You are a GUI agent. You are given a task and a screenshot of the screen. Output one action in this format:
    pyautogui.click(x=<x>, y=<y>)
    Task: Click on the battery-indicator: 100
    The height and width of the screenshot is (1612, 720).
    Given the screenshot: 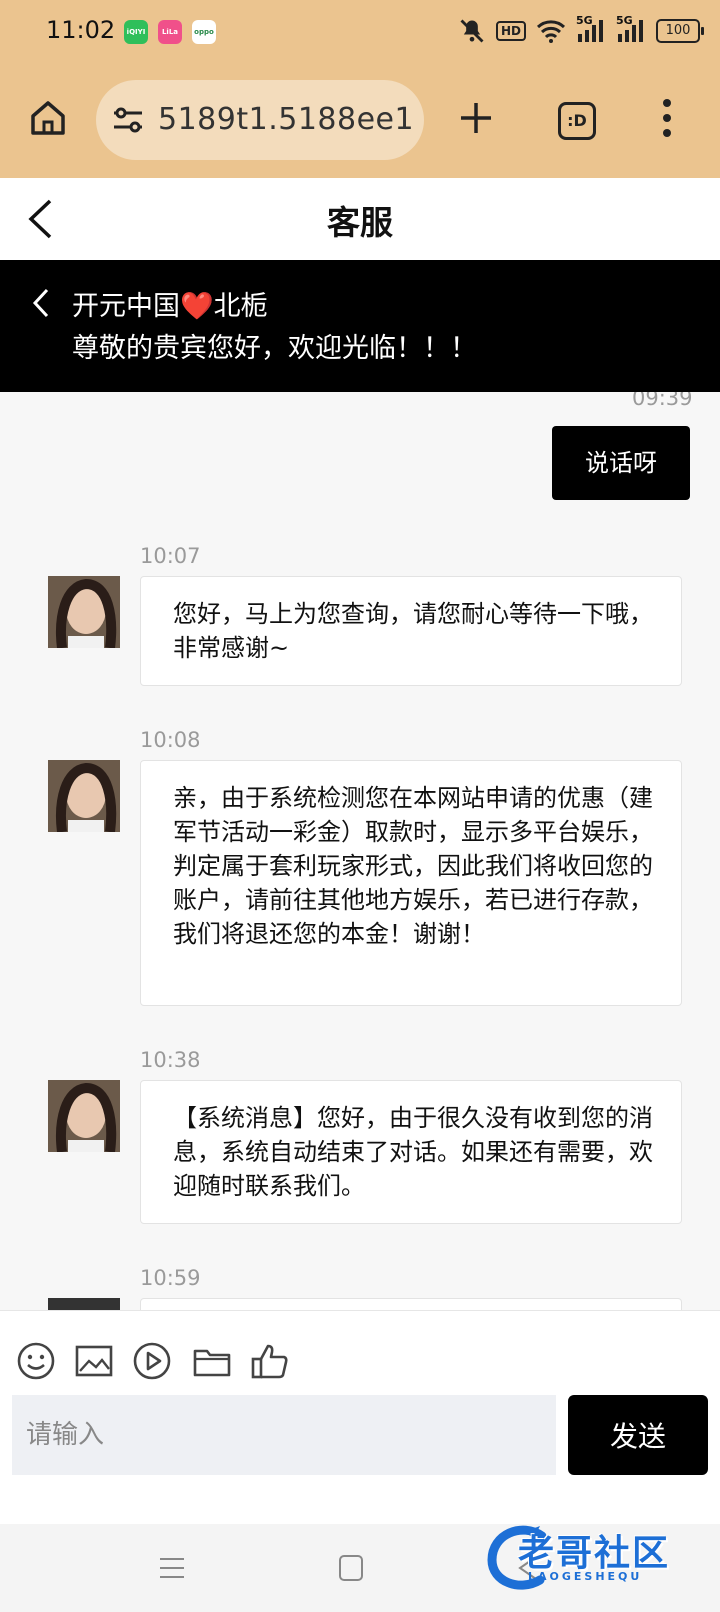 What is the action you would take?
    pyautogui.click(x=680, y=31)
    